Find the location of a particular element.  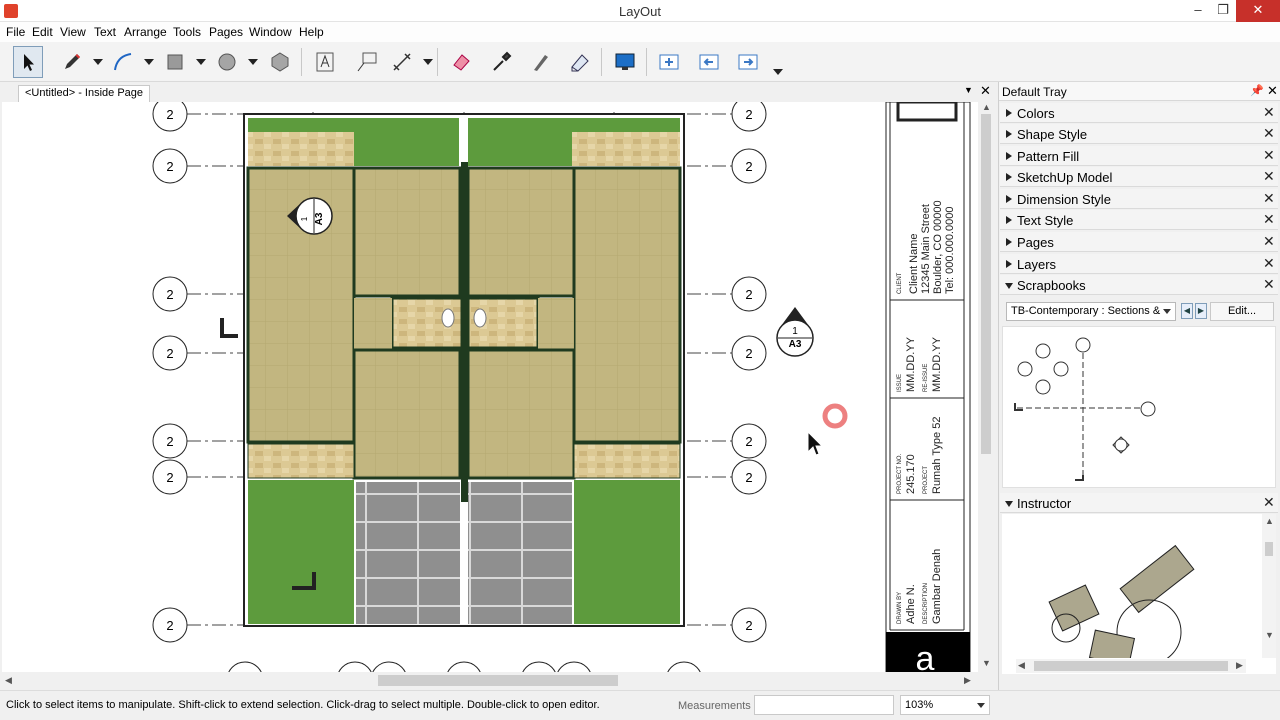

instructor-vertical-scrollbar: ▲ ▼ is located at coordinates (1269, 586).